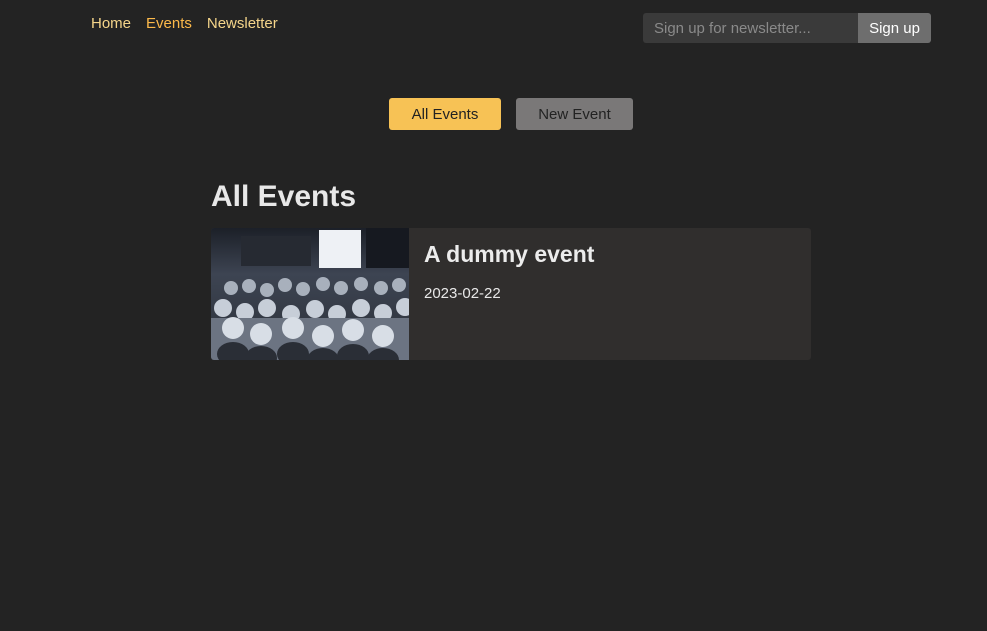 The width and height of the screenshot is (987, 631). What do you see at coordinates (750, 28) in the screenshot?
I see `newsletter-email-input` at bounding box center [750, 28].